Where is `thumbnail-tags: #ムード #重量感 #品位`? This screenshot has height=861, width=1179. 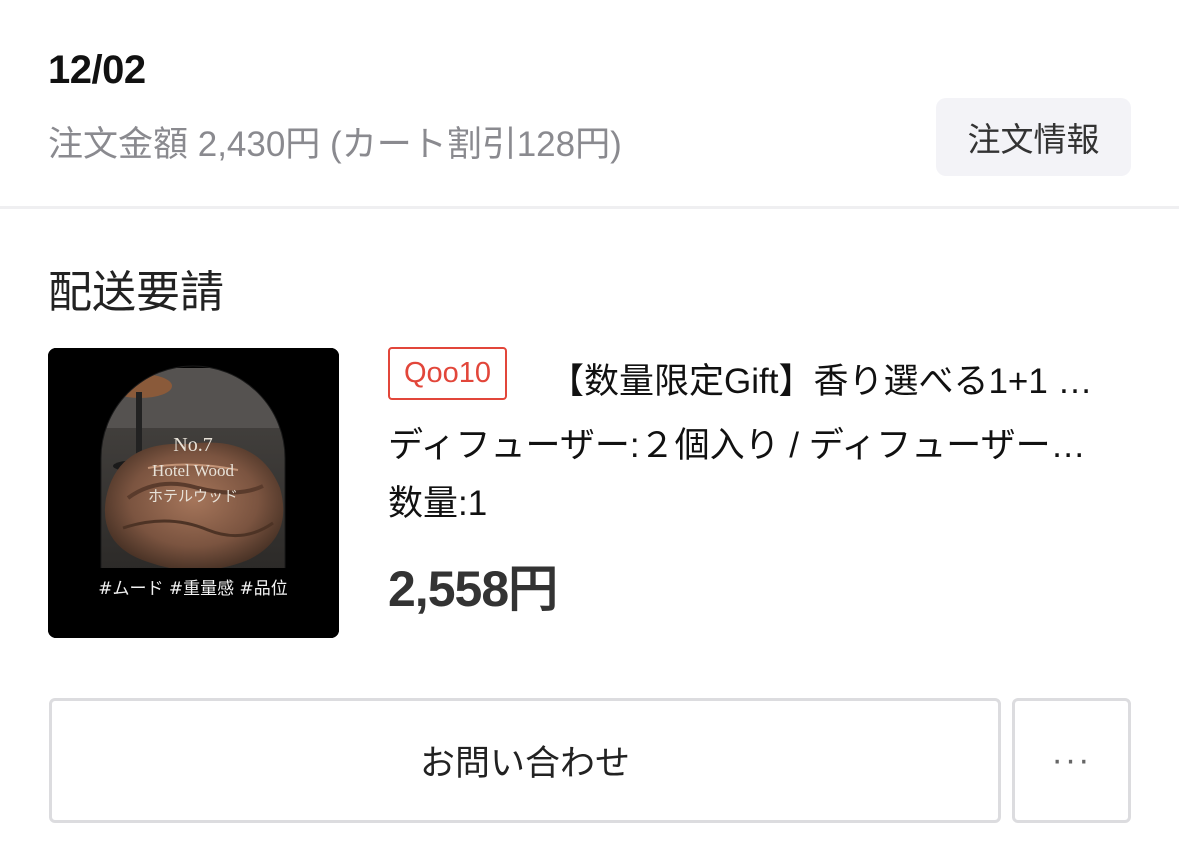 thumbnail-tags: #ムード #重量感 #品位 is located at coordinates (193, 589).